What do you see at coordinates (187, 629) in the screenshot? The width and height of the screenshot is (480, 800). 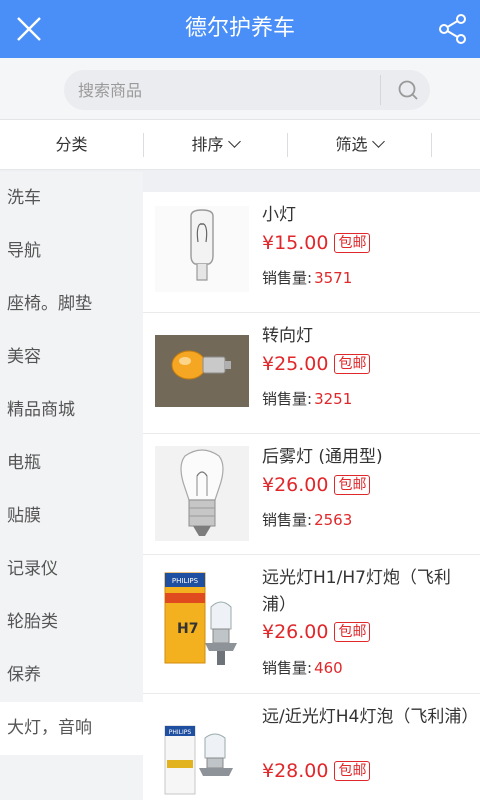 I see `h7-label-text: H7` at bounding box center [187, 629].